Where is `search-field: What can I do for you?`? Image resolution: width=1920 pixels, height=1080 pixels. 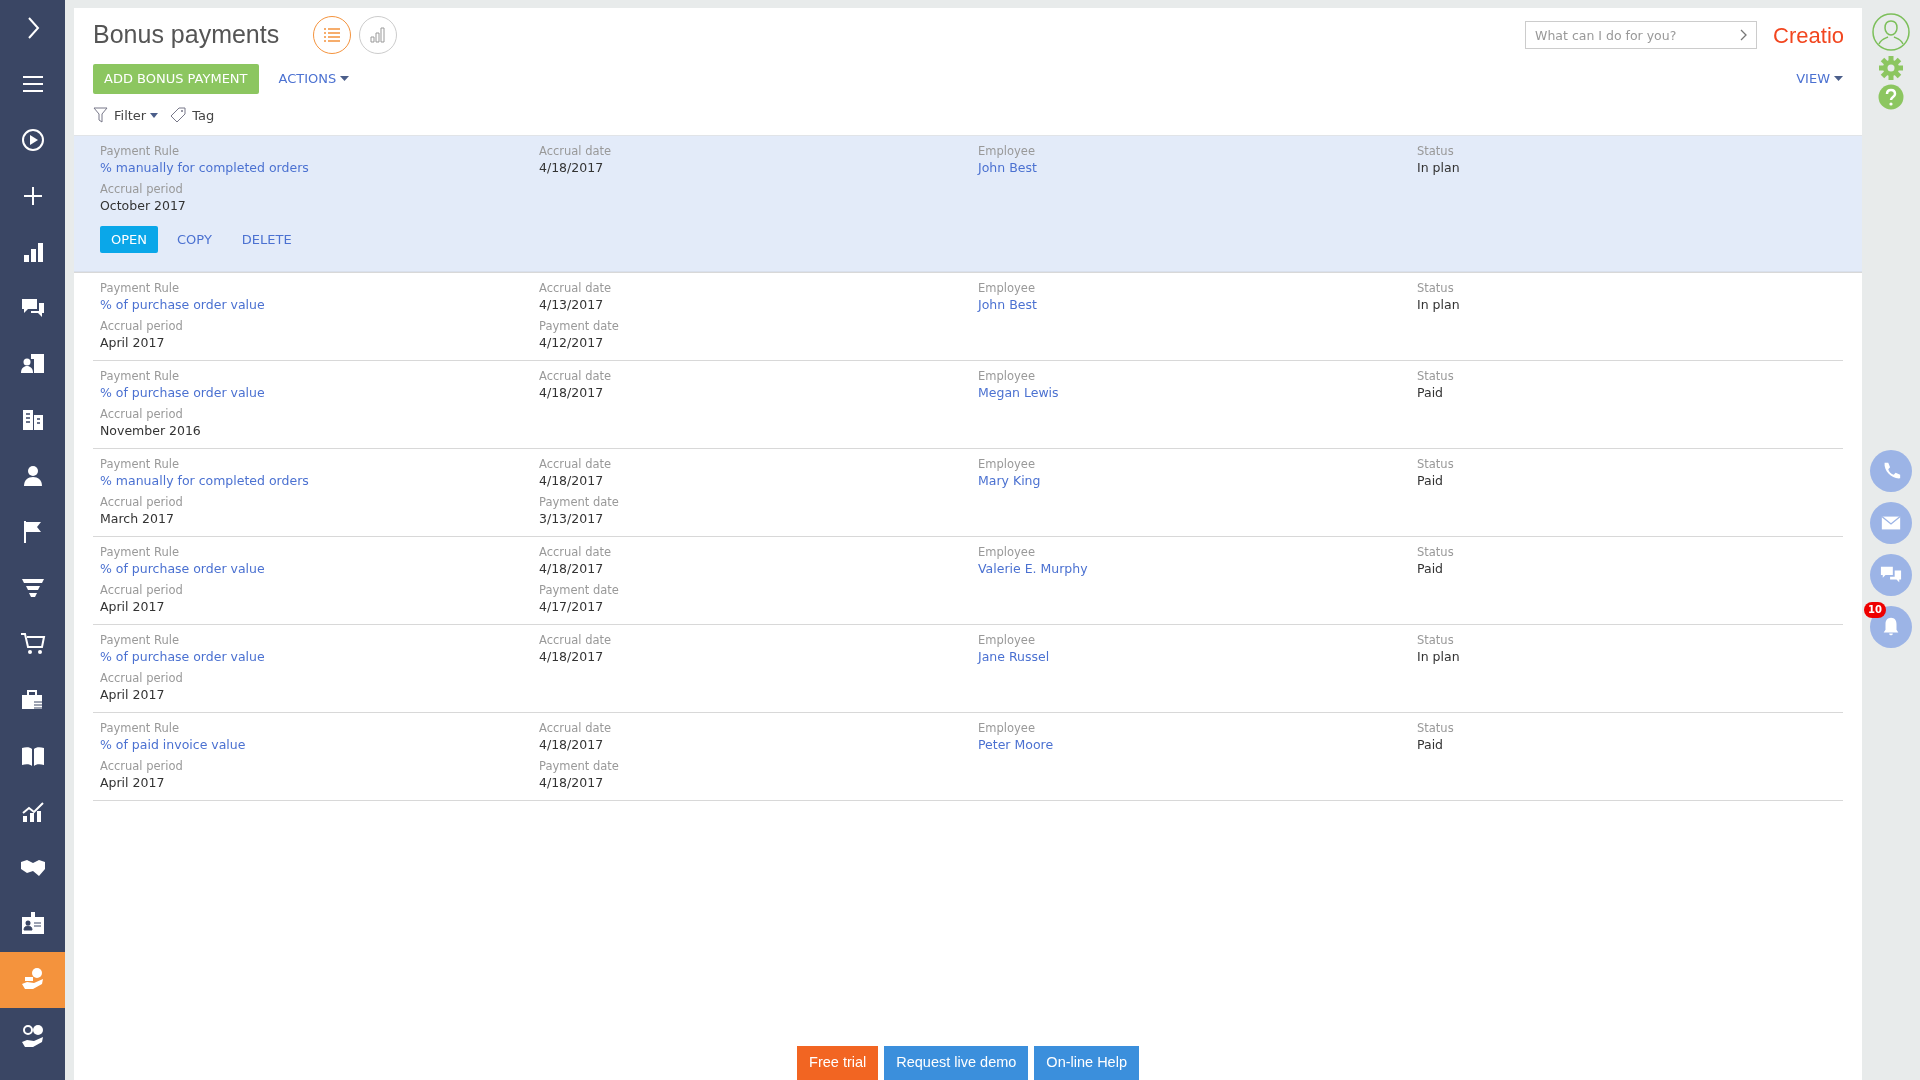 search-field: What can I do for you? is located at coordinates (1641, 35).